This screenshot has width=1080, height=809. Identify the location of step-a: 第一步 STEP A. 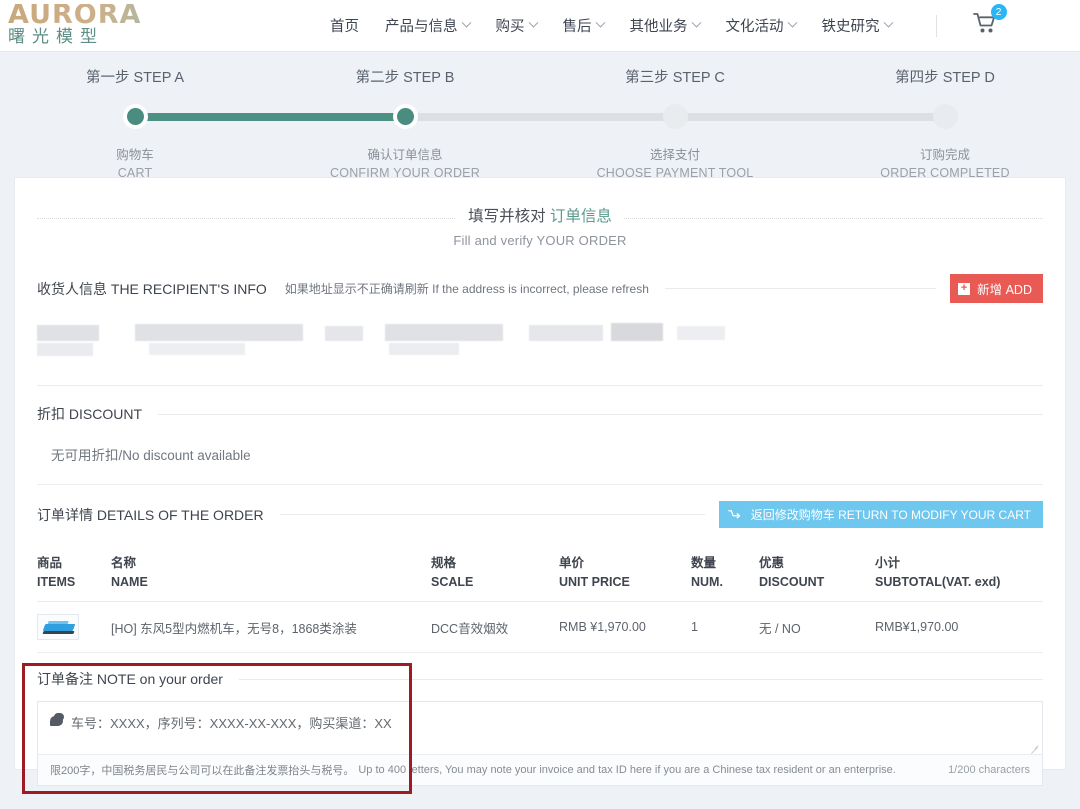
(135, 85).